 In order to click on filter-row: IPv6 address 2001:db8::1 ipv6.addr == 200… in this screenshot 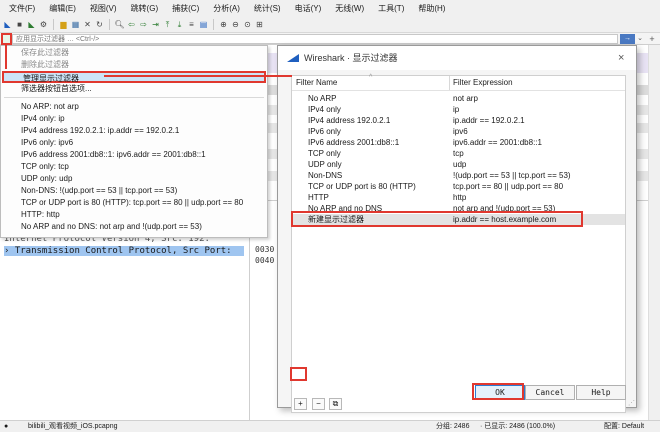, I will do `click(458, 142)`.